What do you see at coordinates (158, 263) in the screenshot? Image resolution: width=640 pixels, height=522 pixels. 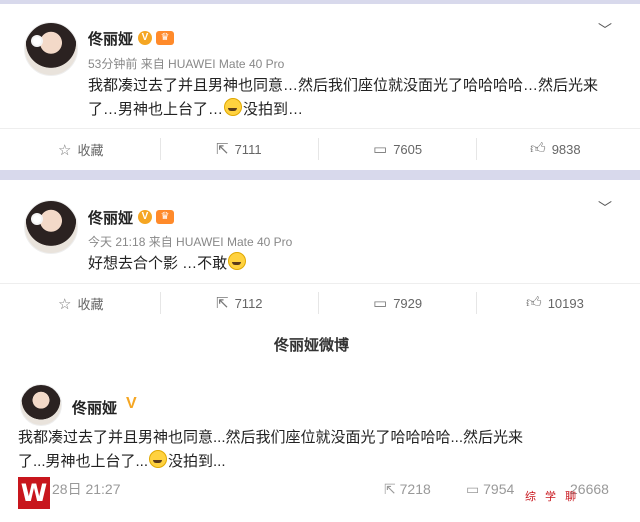 I see `post-text-main: 好想去合个影 …不敢` at bounding box center [158, 263].